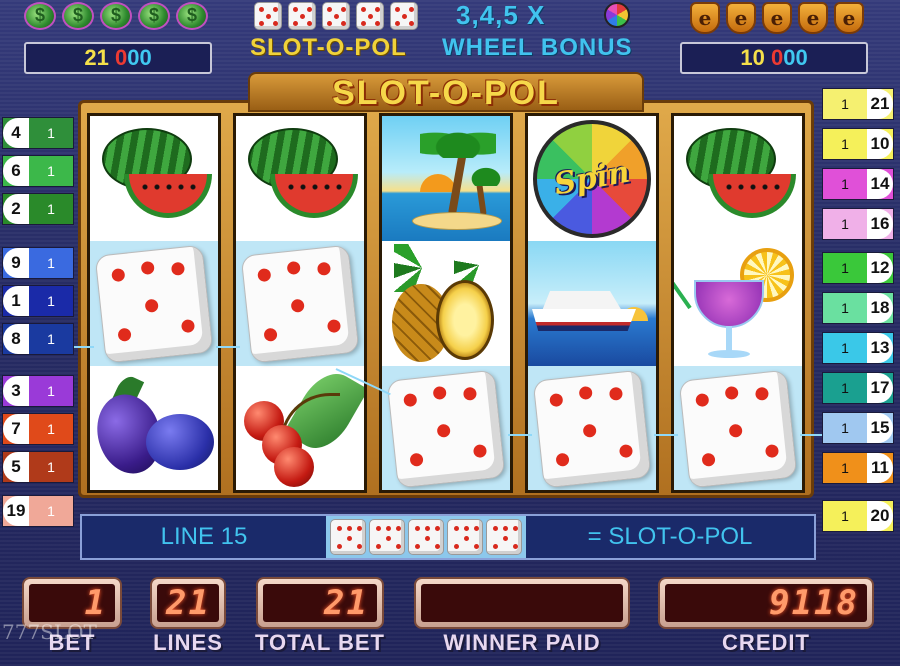 Image resolution: width=900 pixels, height=666 pixels. I want to click on line-number: 13, so click(880, 348).